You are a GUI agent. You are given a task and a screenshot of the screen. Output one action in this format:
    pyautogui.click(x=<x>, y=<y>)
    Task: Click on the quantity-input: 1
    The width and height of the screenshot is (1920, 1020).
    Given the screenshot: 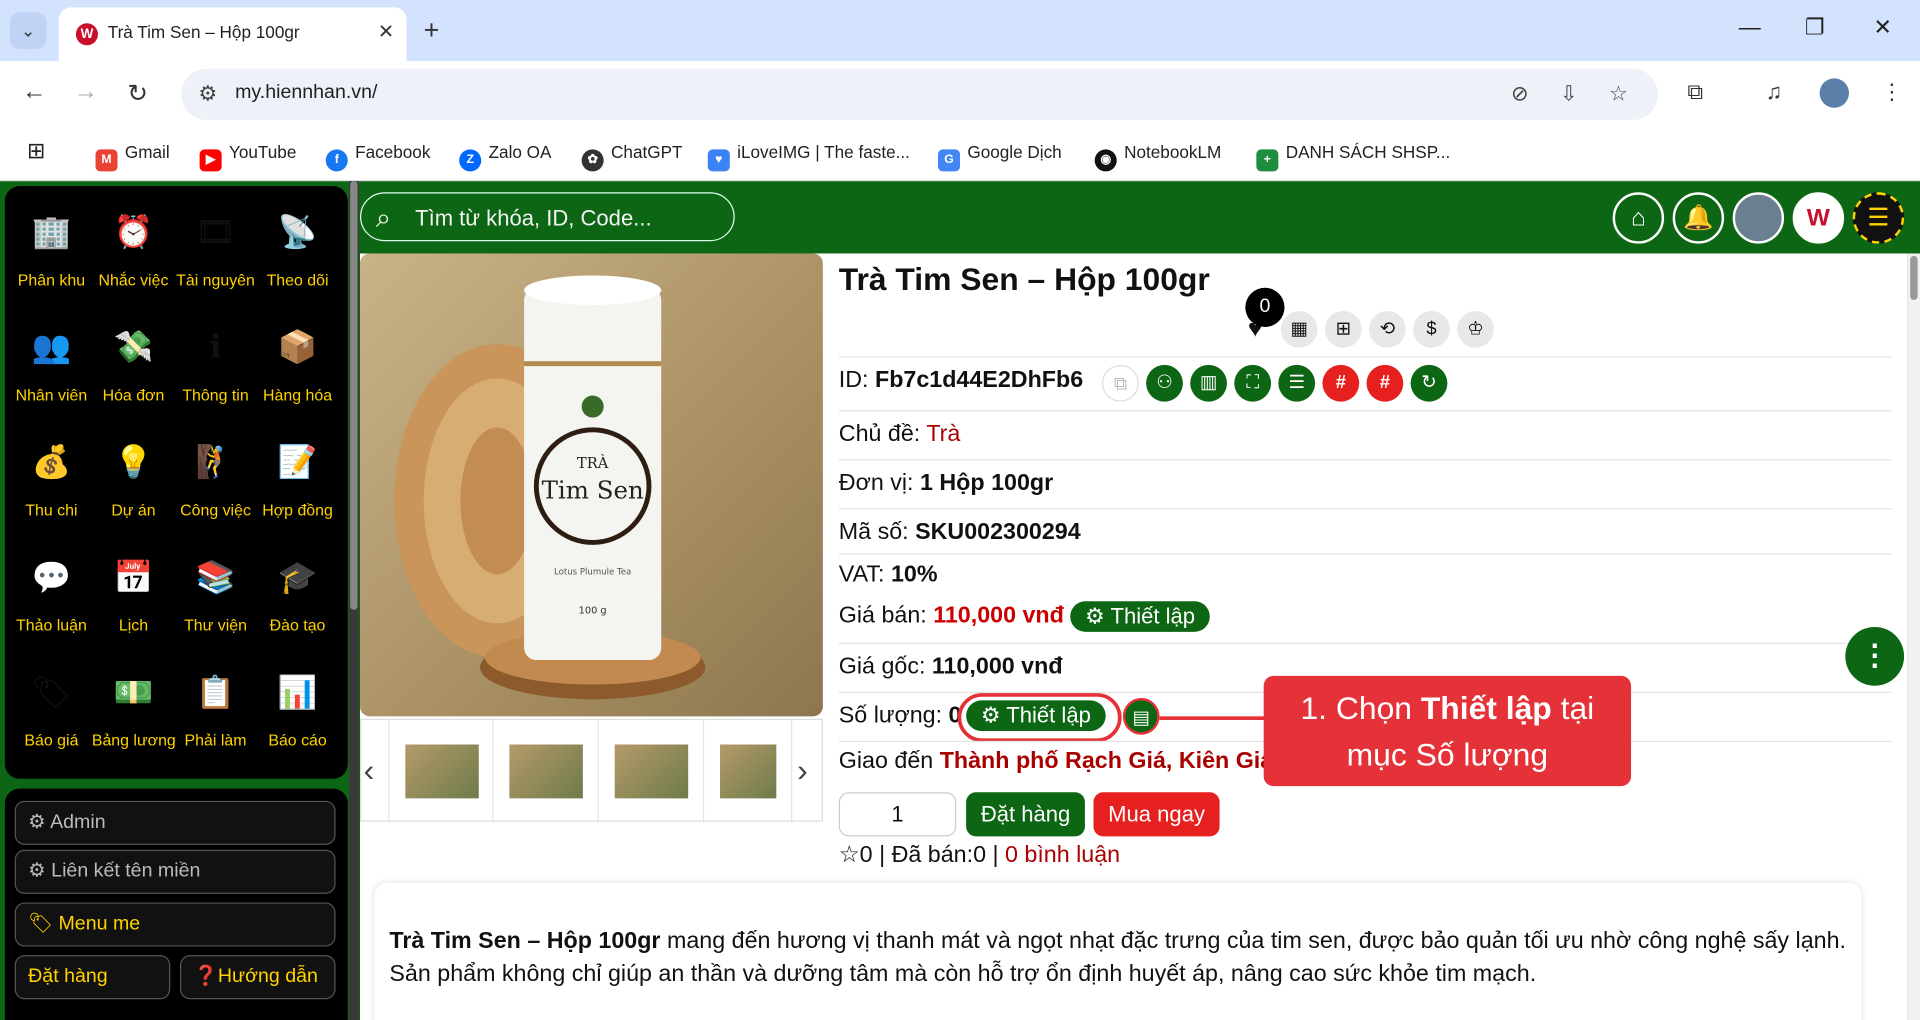 What is the action you would take?
    pyautogui.click(x=897, y=814)
    